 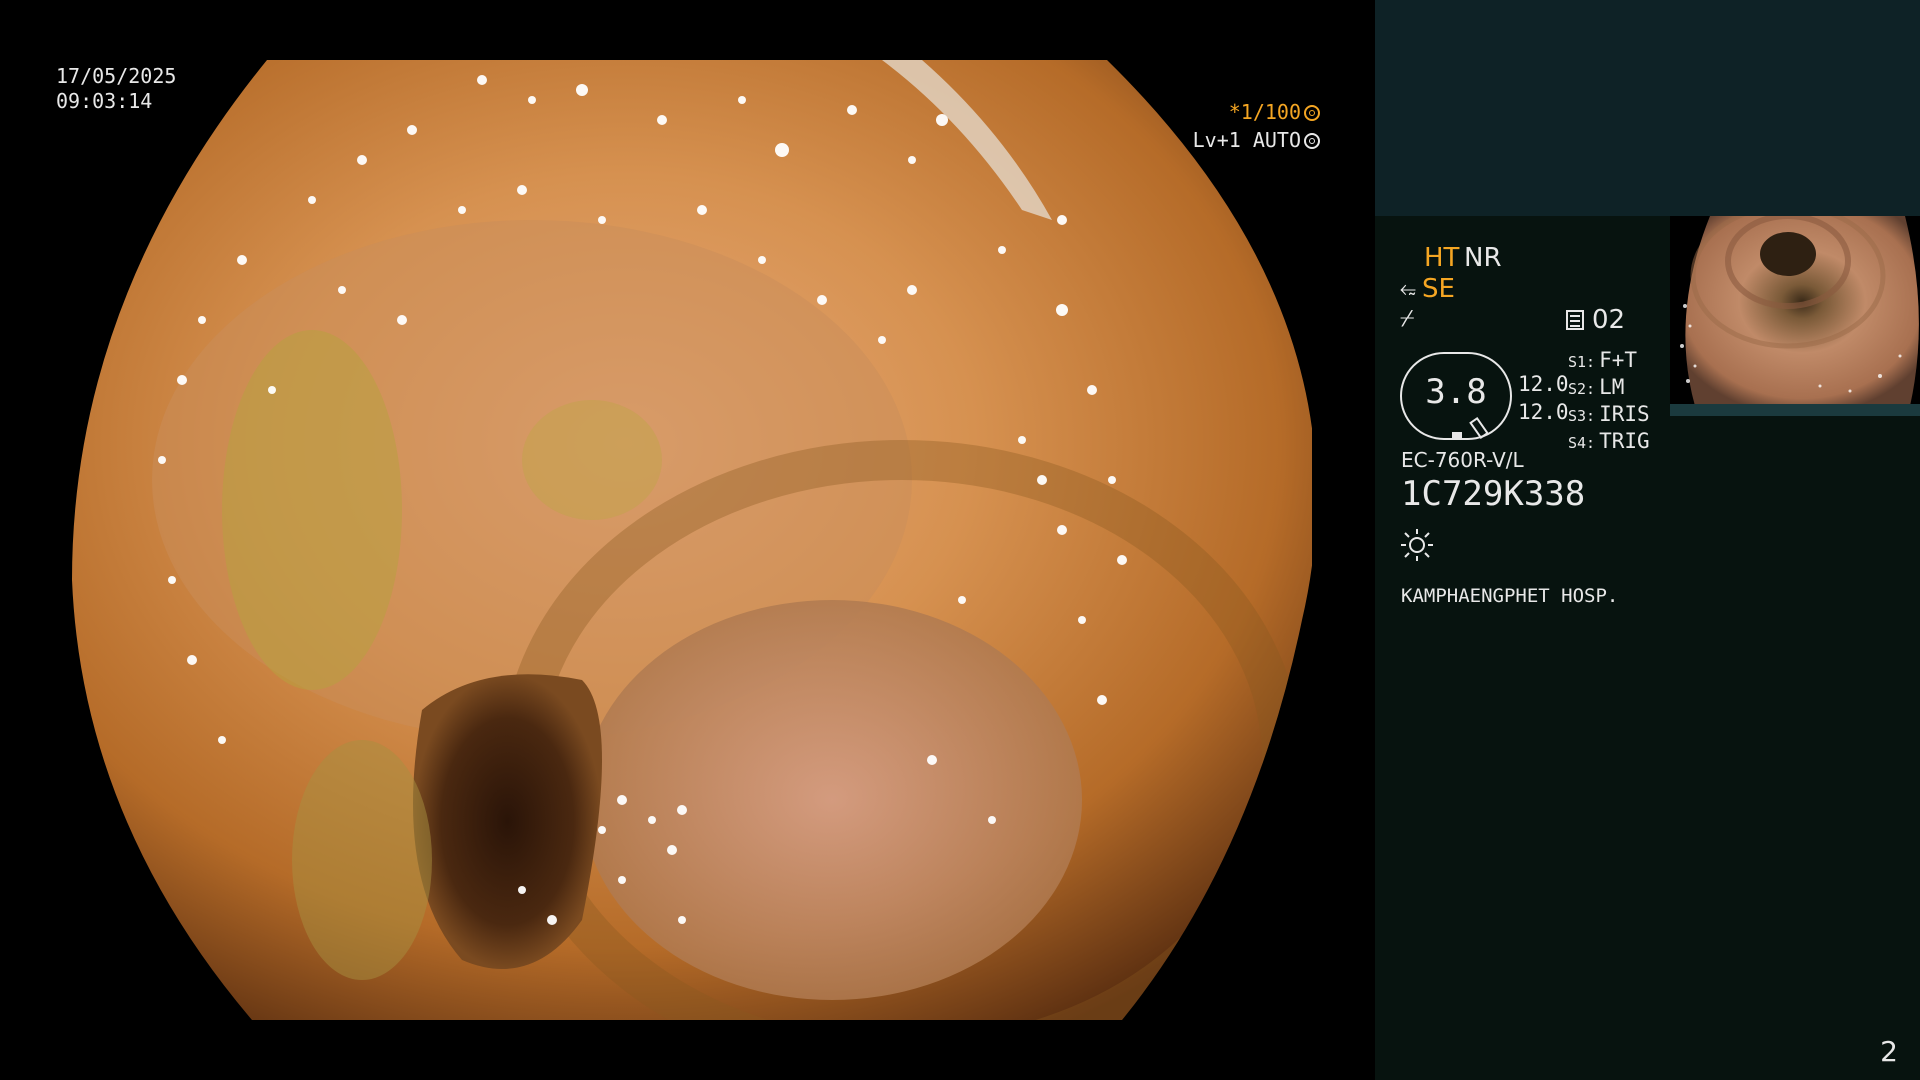 I want to click on switch-assignments: S1: F+T S2: LM S3: IRIS S4: TRIG, so click(x=1609, y=402).